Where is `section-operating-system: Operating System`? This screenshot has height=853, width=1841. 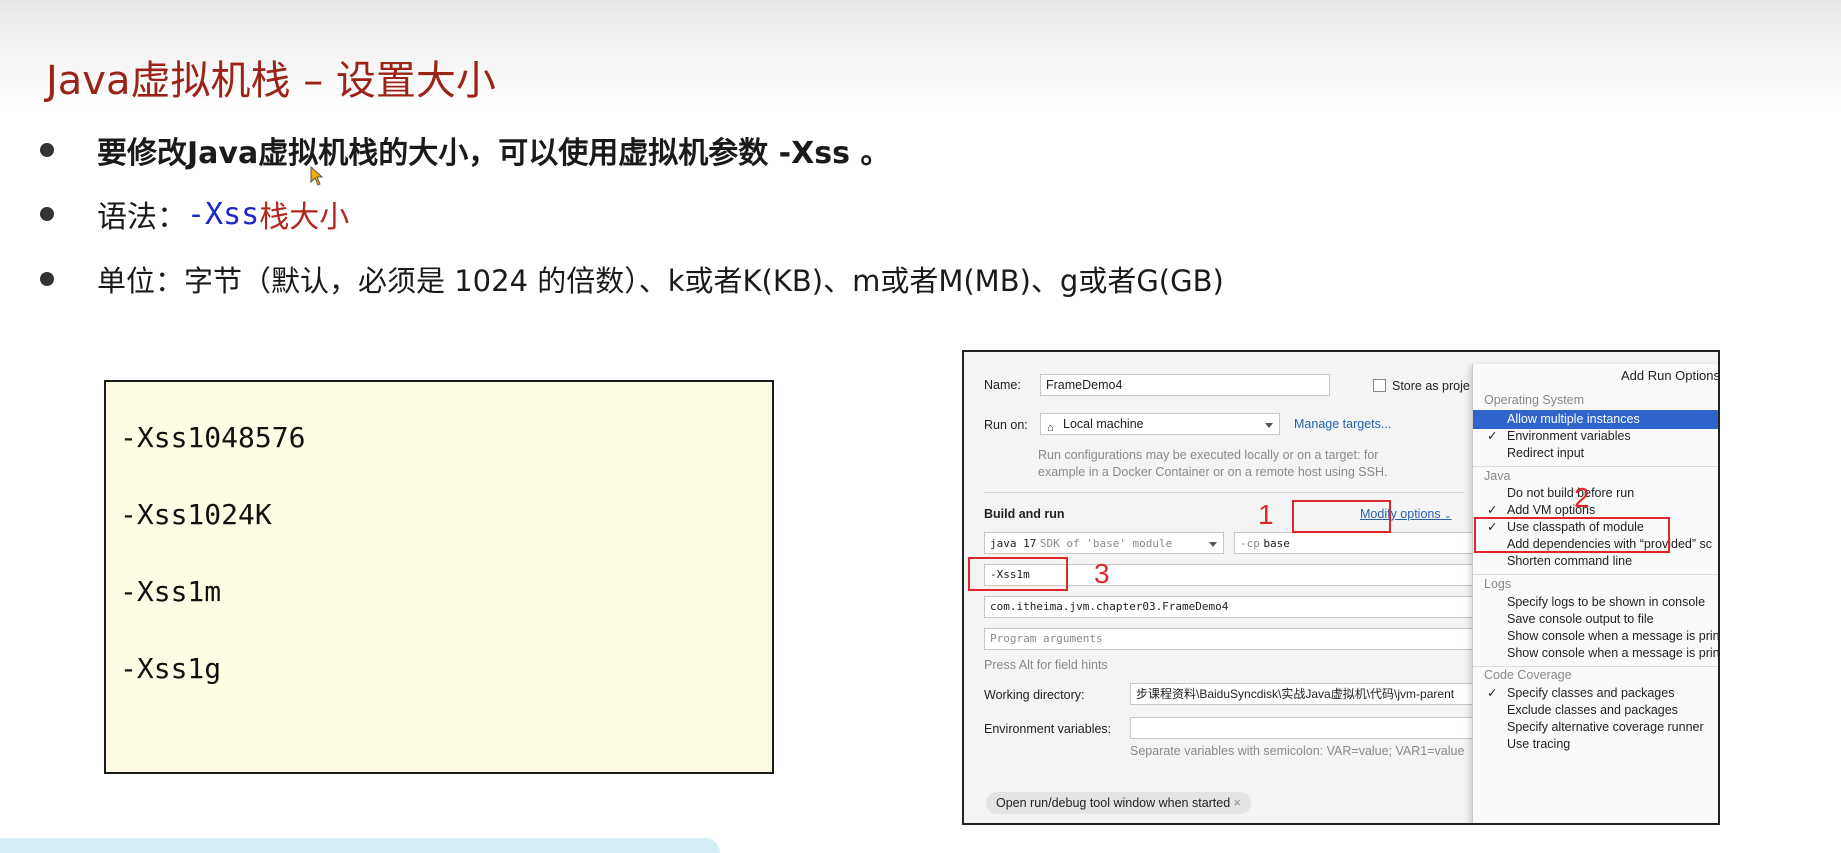 section-operating-system: Operating System is located at coordinates (1534, 400).